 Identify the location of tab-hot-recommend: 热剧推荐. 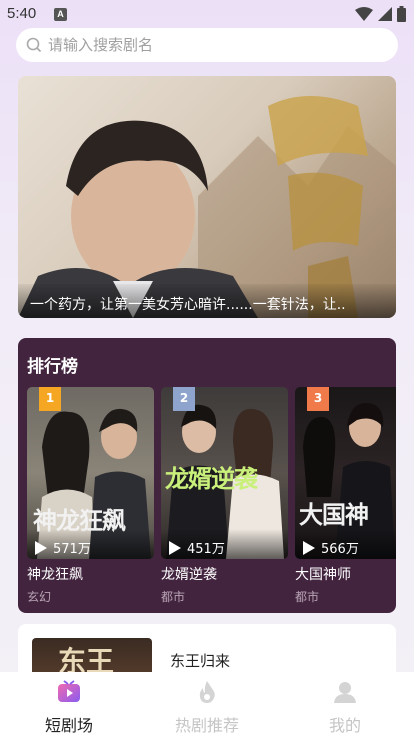
(207, 704).